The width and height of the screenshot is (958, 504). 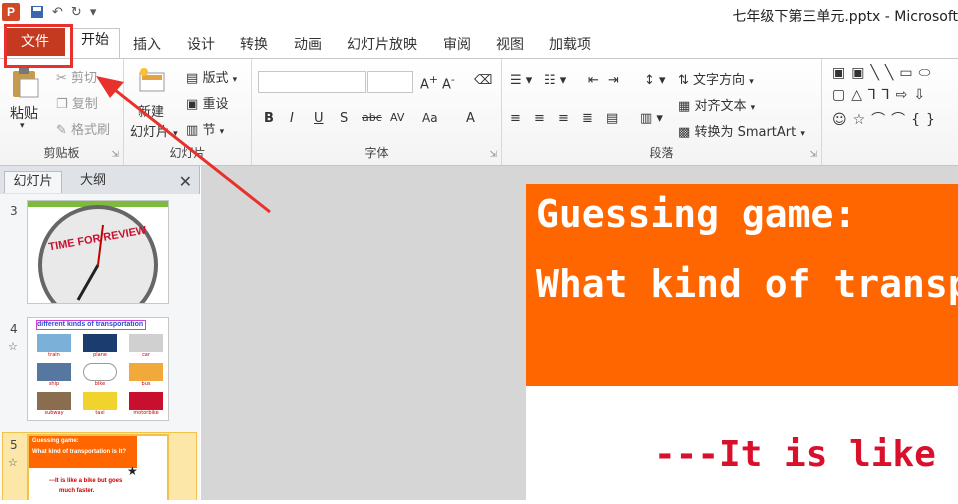 What do you see at coordinates (37, 14) in the screenshot?
I see `save-icon` at bounding box center [37, 14].